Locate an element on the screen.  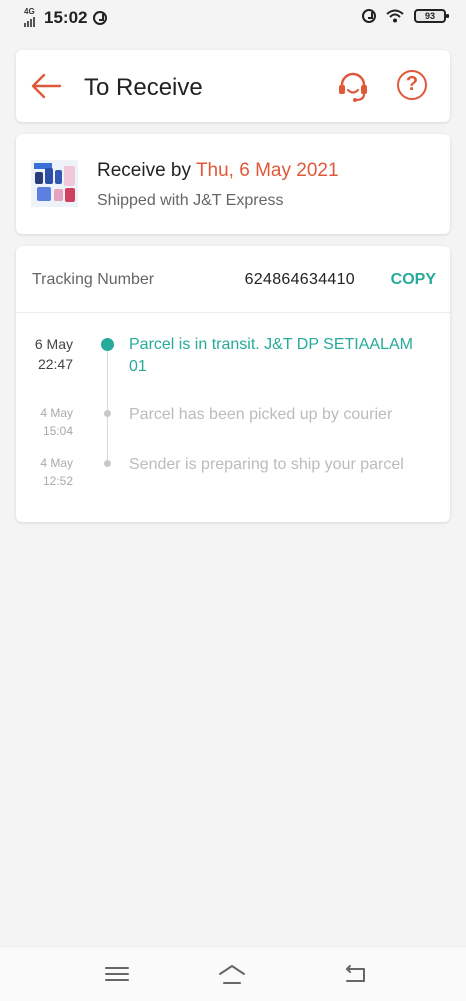
event-datetime: 6 May 22:47 is located at coordinates (54, 354).